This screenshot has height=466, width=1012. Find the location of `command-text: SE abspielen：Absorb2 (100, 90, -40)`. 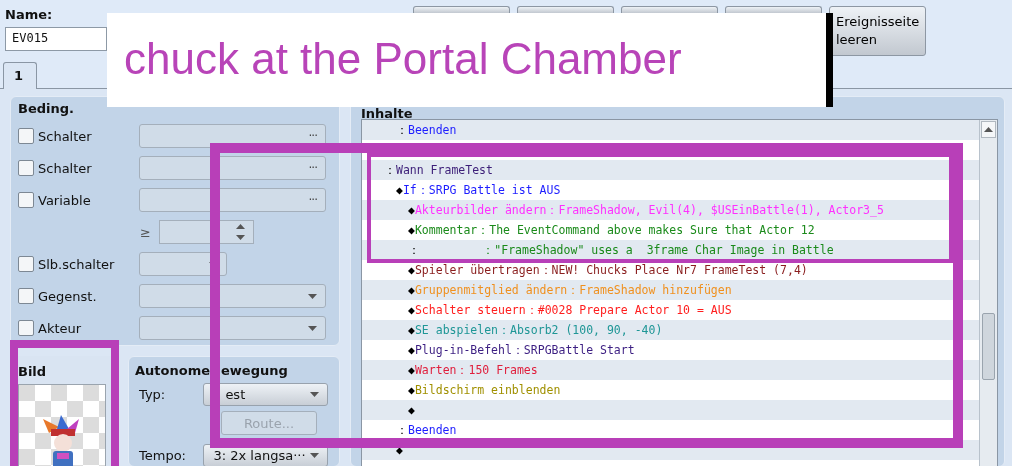

command-text: SE abspielen：Absorb2 (100, 90, -40) is located at coordinates (538, 330).